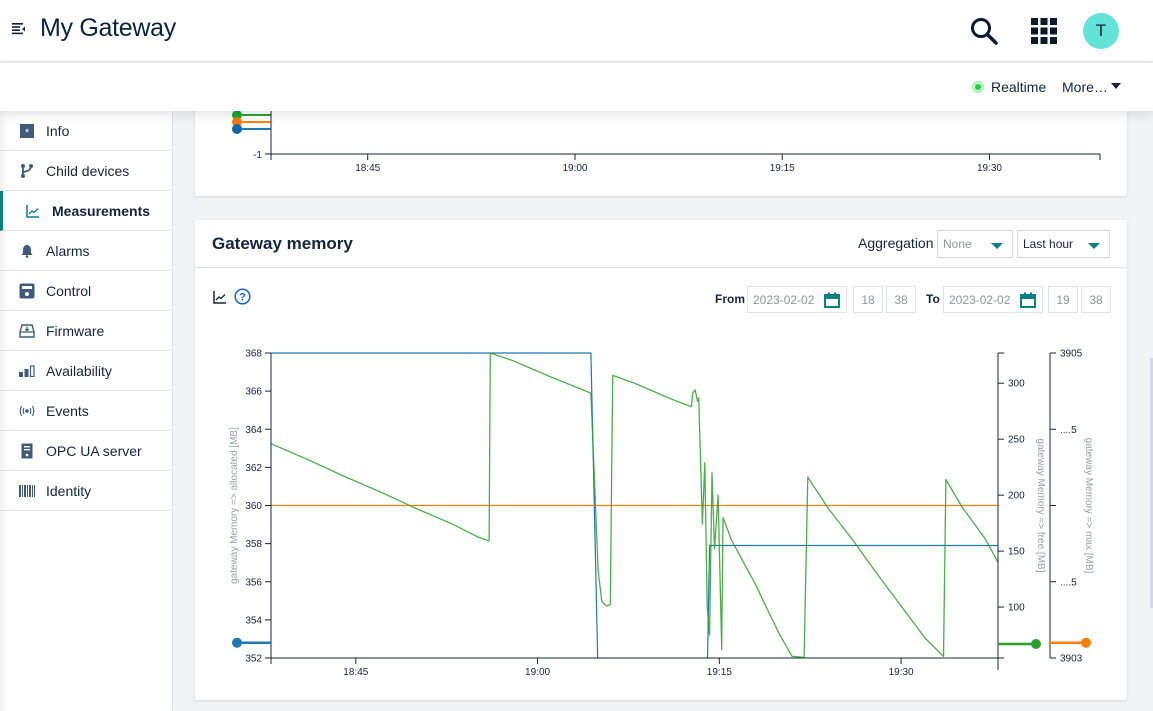 This screenshot has height=711, width=1153. I want to click on y-tick-label: 356, so click(253, 582).